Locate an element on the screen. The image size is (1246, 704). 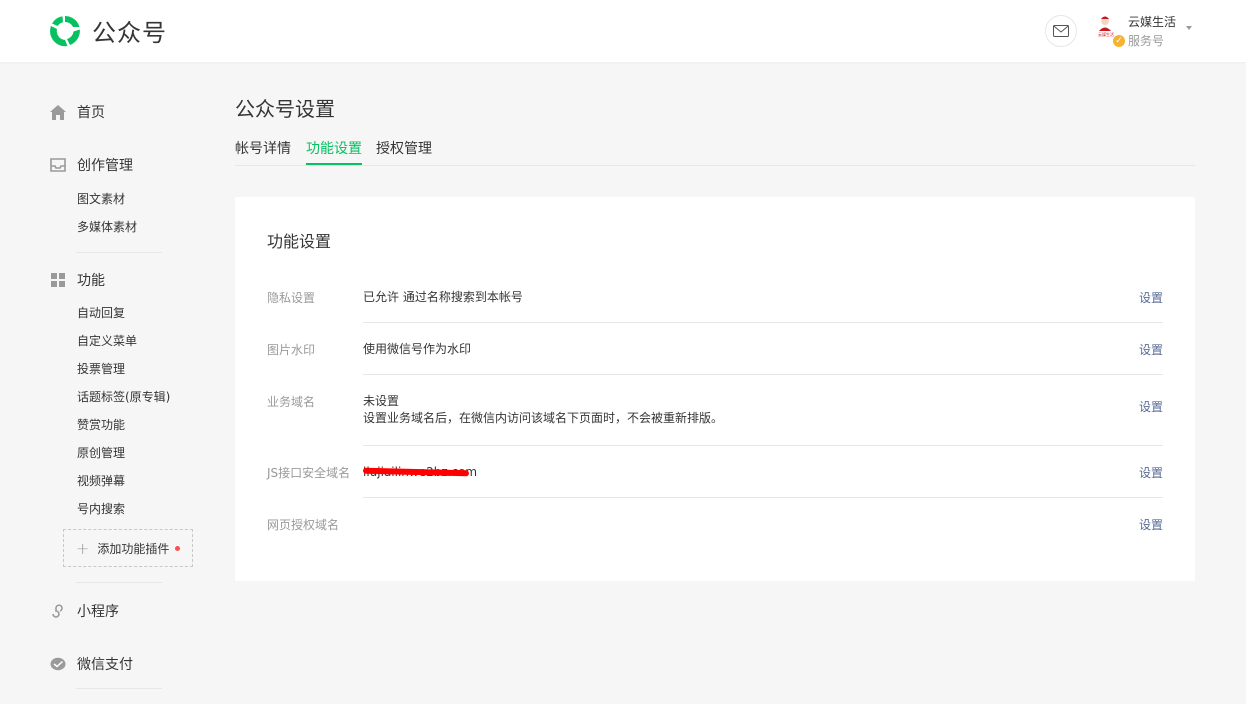
nav-item-in-account-search: 号内搜索 is located at coordinates (101, 509).